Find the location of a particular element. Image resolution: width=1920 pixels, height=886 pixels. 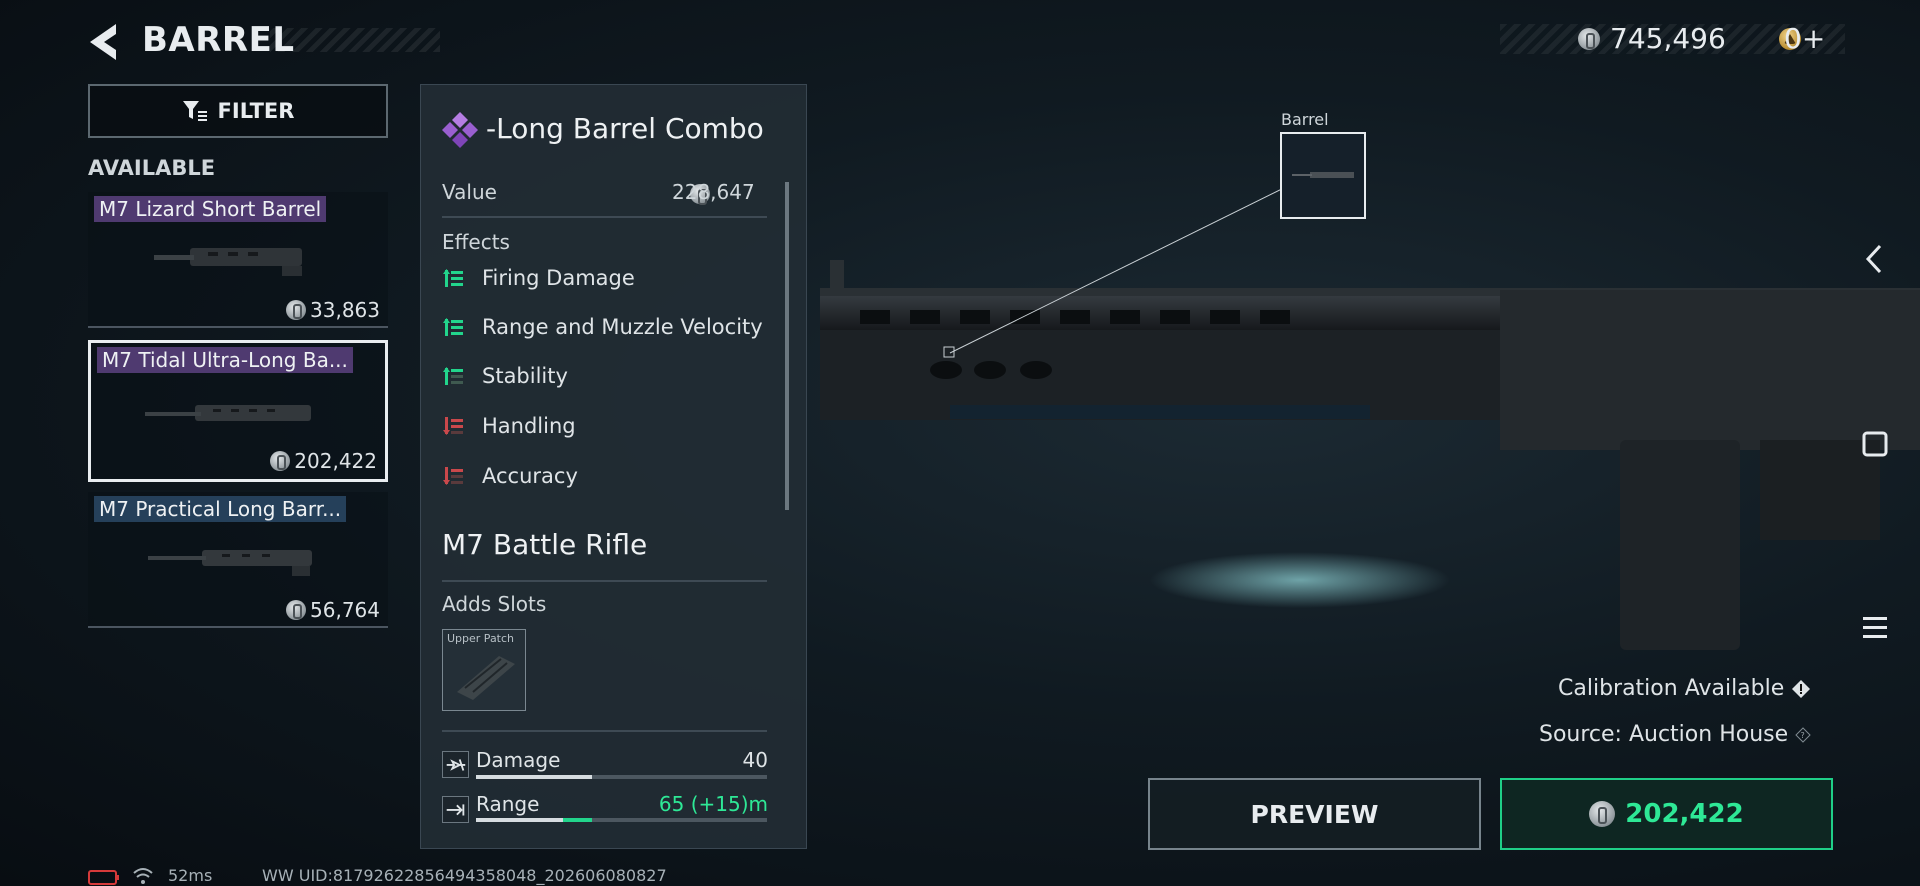

item-price: 56,764 is located at coordinates (333, 610).